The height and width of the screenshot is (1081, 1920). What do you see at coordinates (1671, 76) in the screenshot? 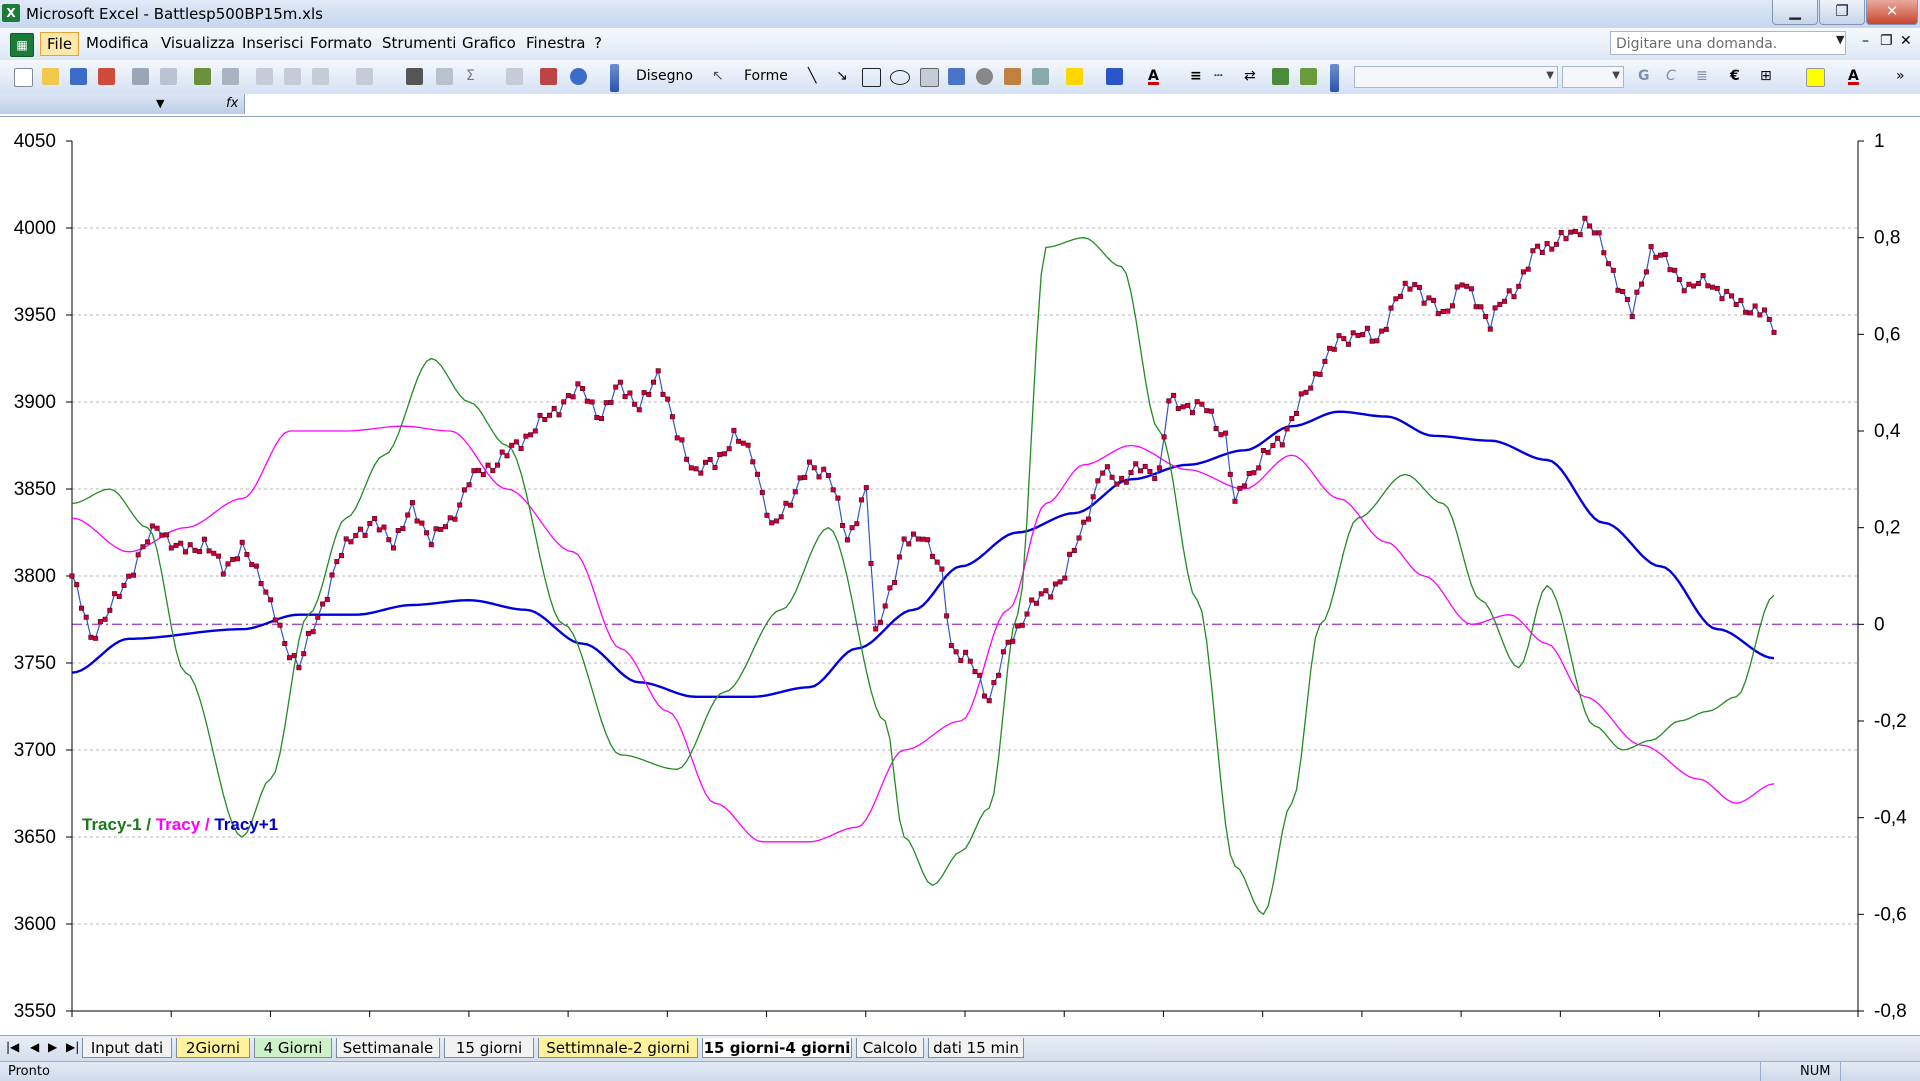
I see `italic-button: C` at bounding box center [1671, 76].